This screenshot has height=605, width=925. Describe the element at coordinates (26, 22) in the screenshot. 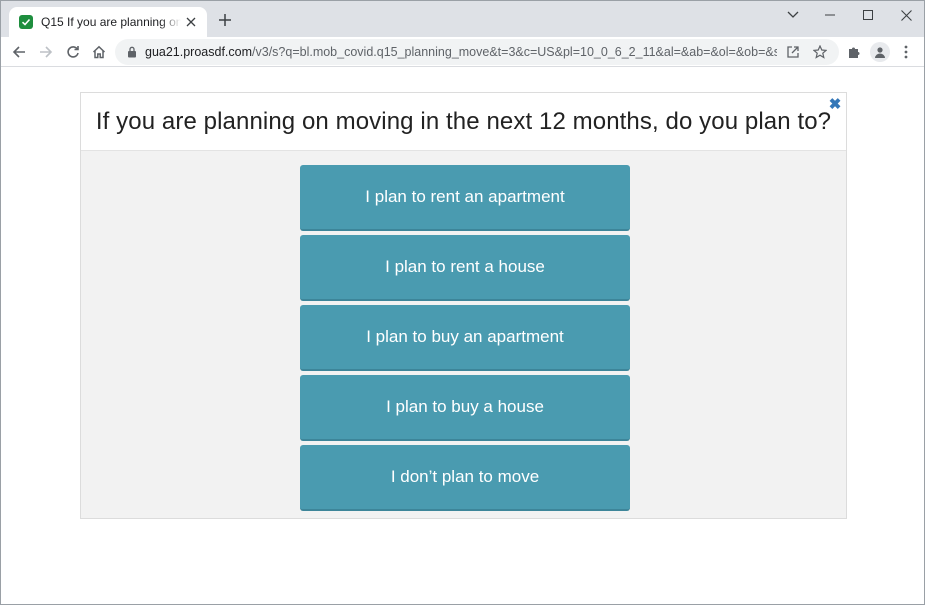

I see `favicon-check-icon` at that location.